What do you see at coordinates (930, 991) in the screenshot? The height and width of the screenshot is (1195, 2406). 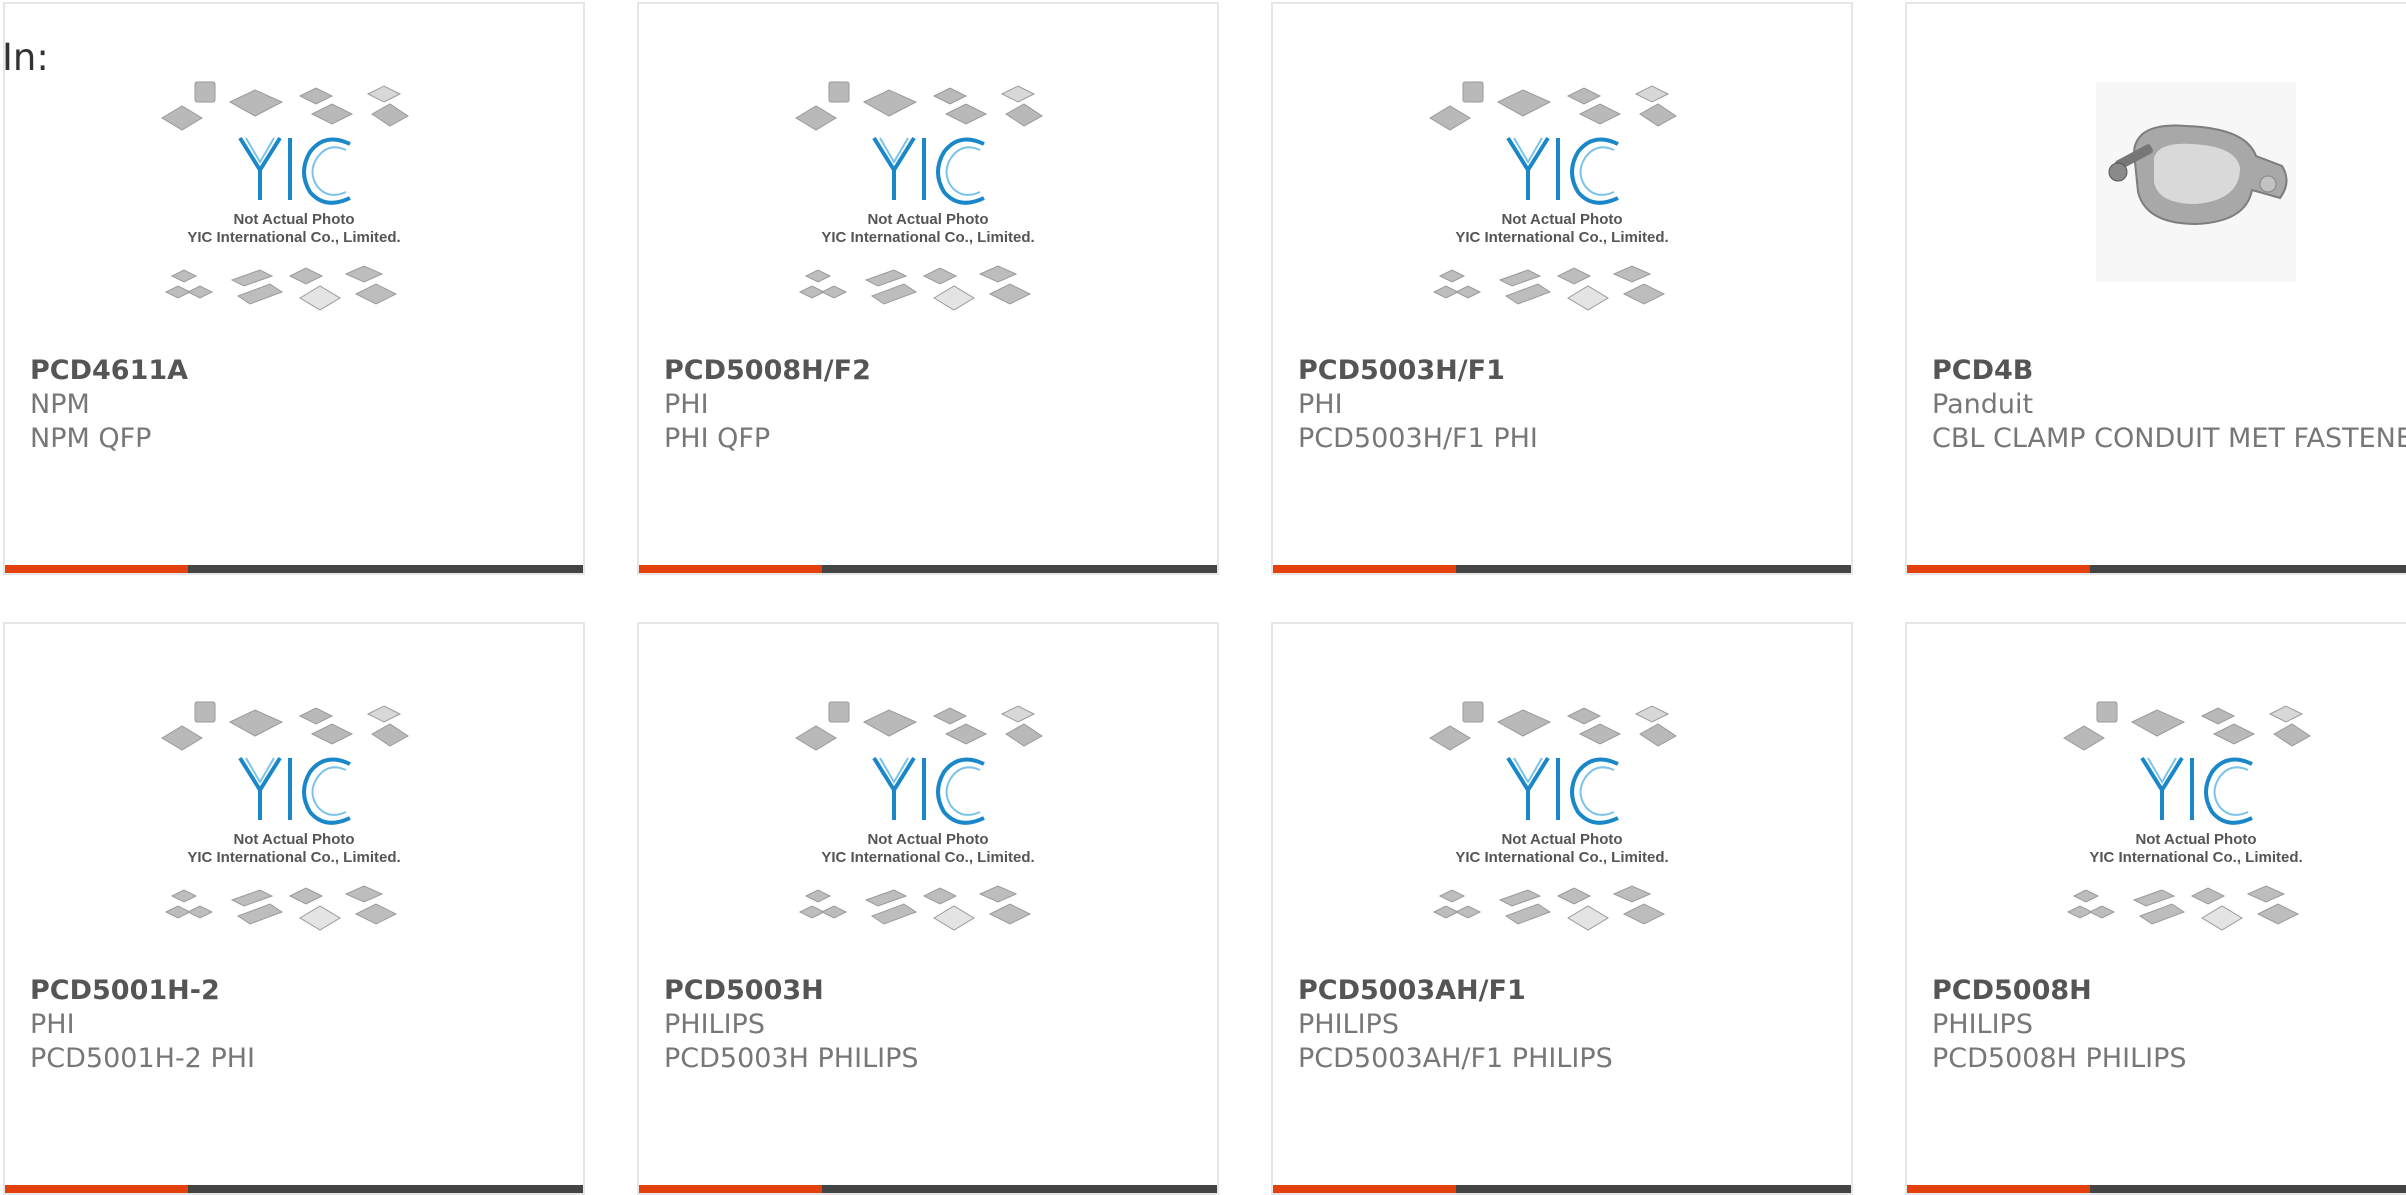 I see `part-number: PCD5003H` at bounding box center [930, 991].